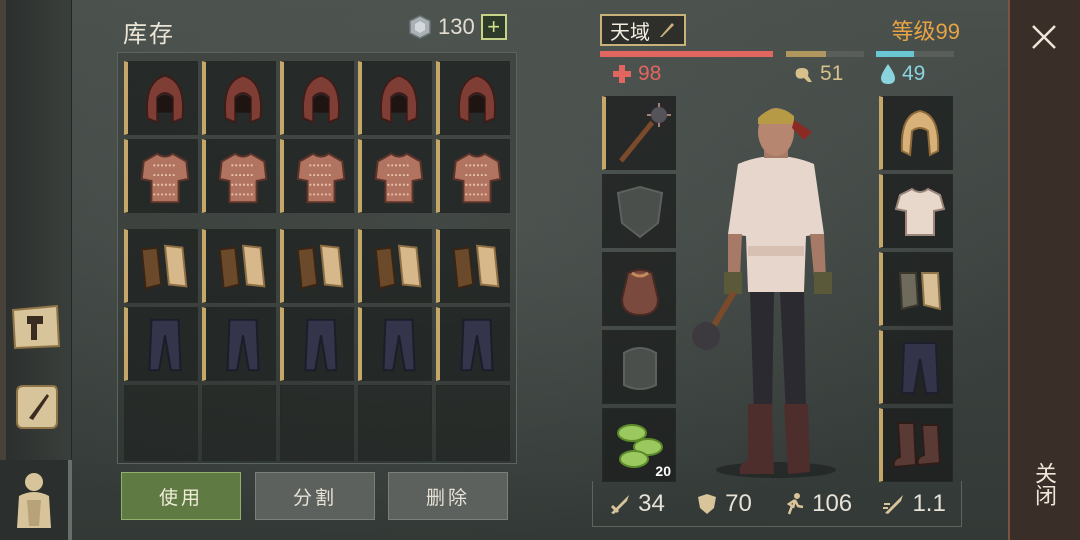 This screenshot has height=540, width=1080. I want to click on legs-slot, so click(916, 367).